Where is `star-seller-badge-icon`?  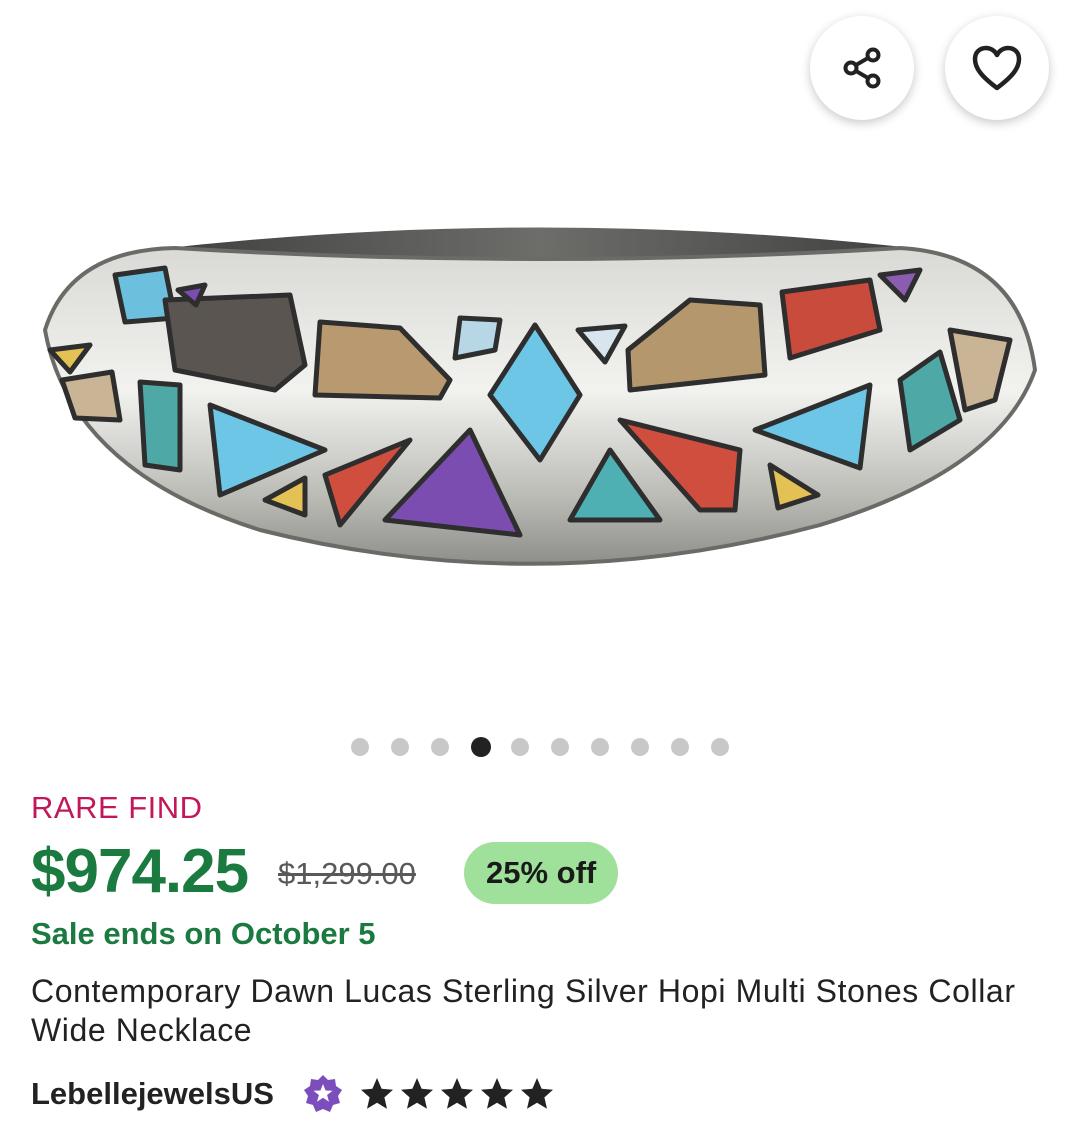
star-seller-badge-icon is located at coordinates (323, 1093).